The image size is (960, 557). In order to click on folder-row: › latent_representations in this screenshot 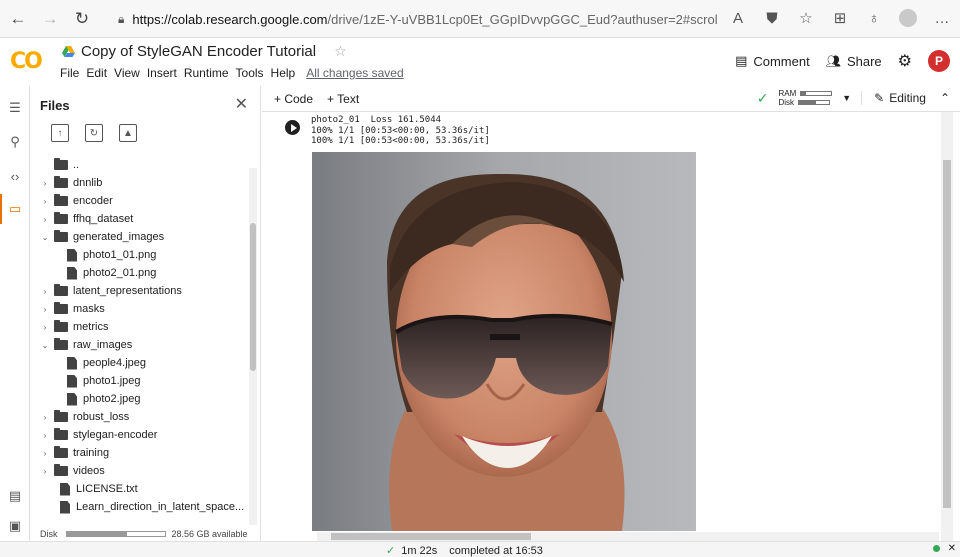, I will do `click(140, 291)`.